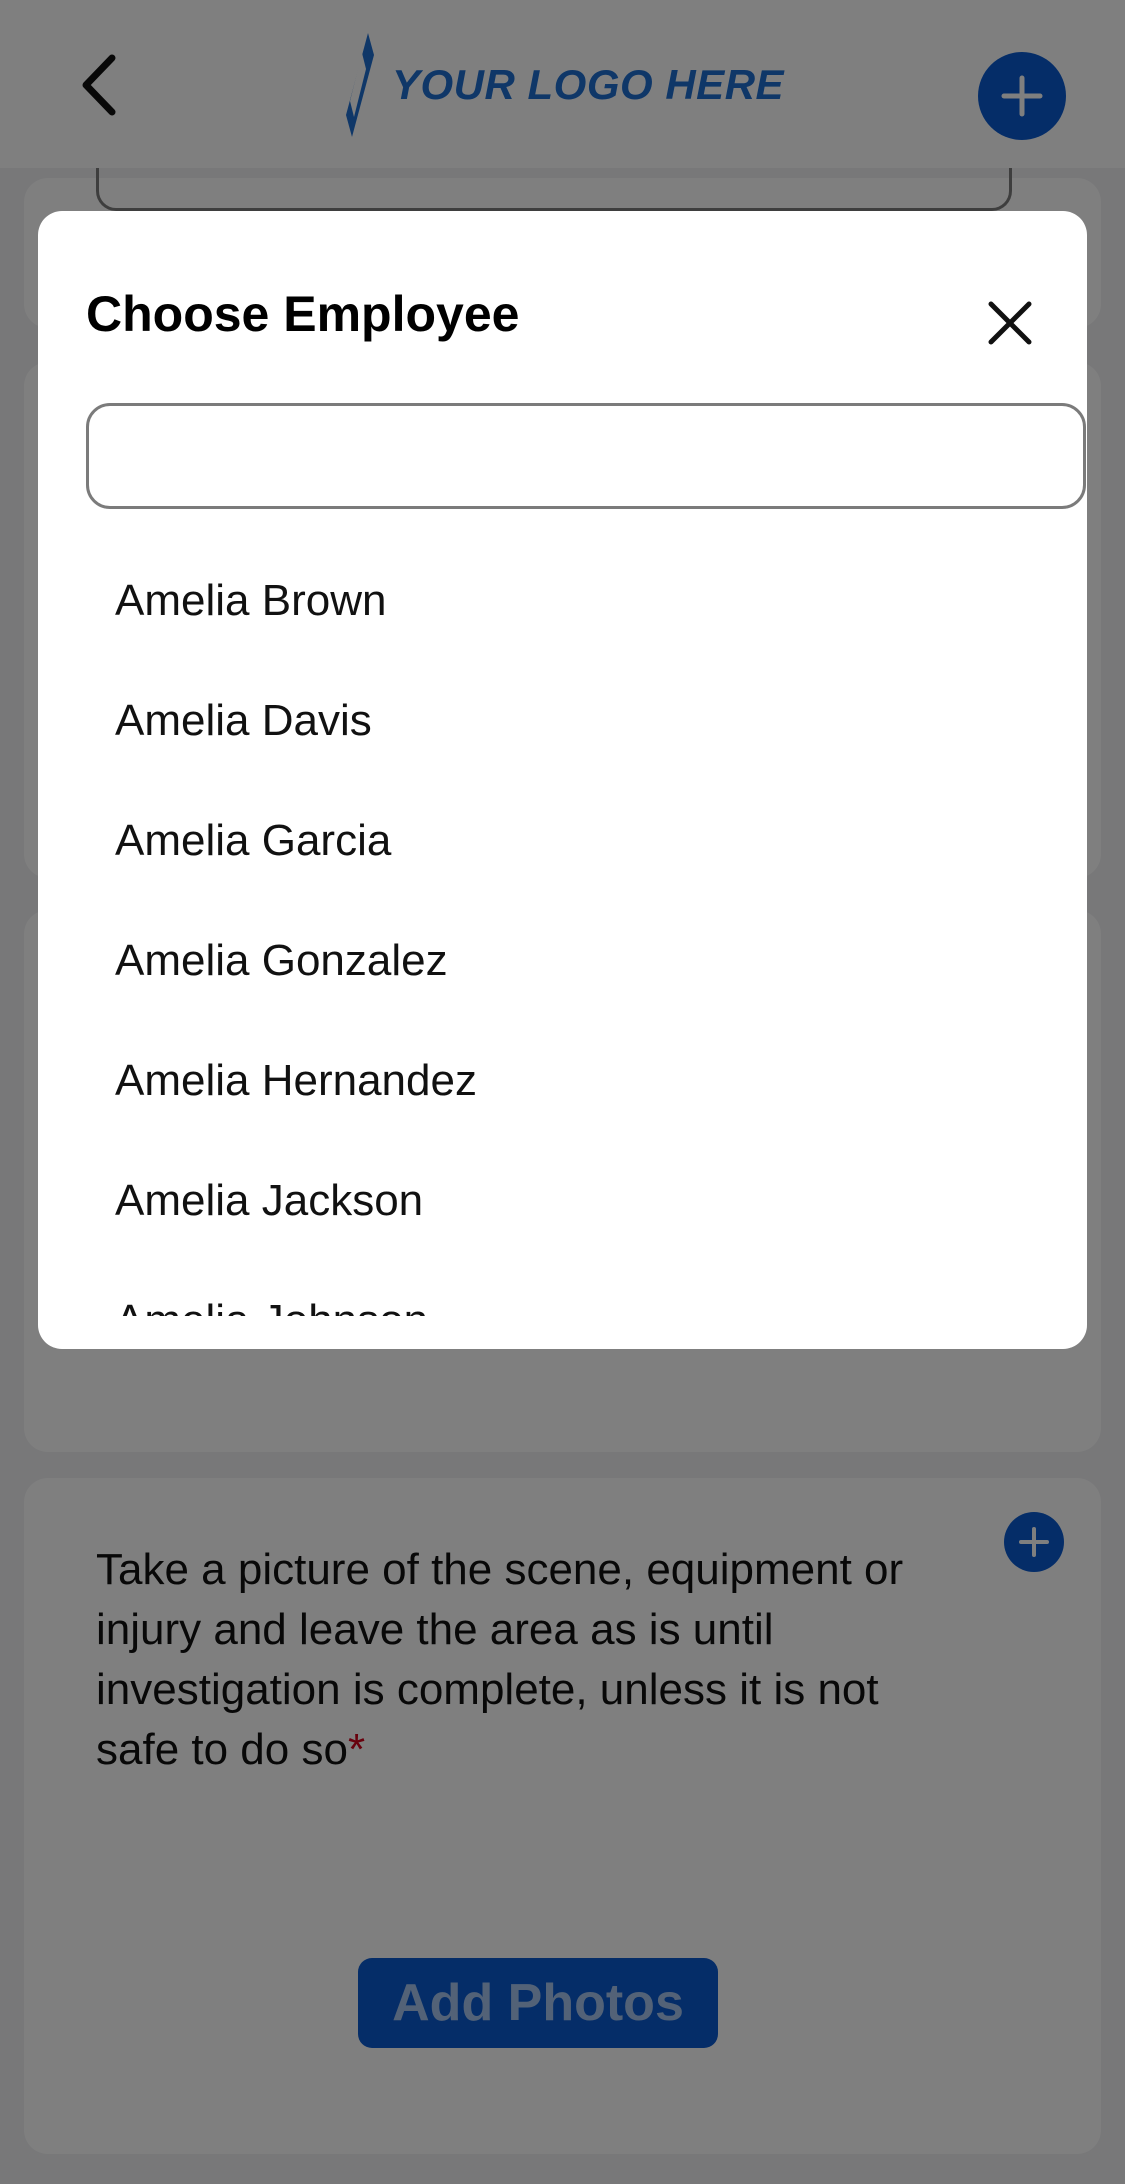 The image size is (1125, 2184). What do you see at coordinates (303, 314) in the screenshot?
I see `modal-title: Choose Employee` at bounding box center [303, 314].